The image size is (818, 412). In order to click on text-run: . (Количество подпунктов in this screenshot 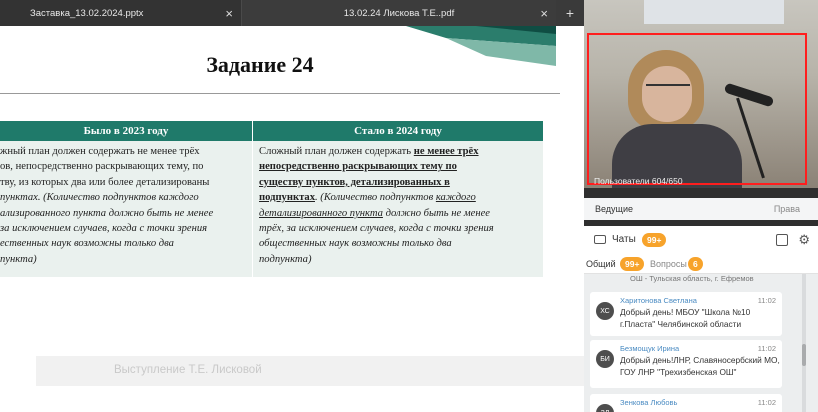, I will do `click(375, 198)`.